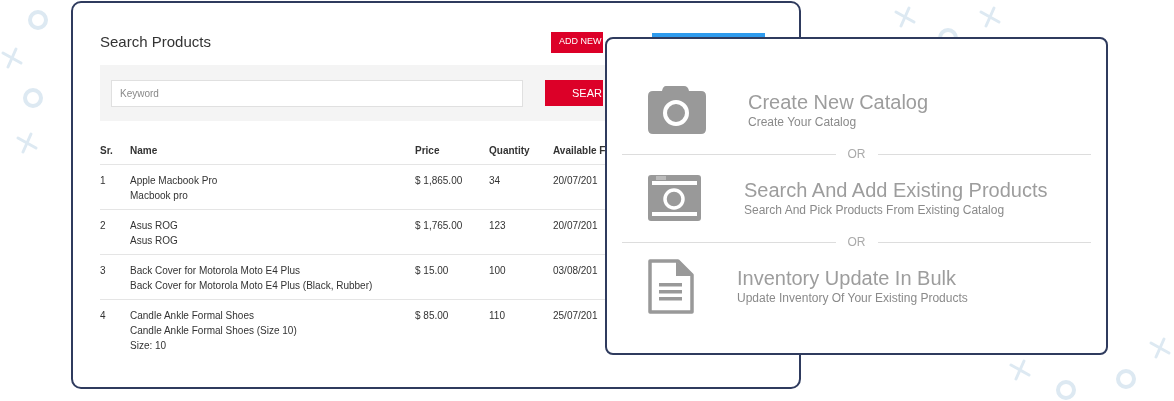 The width and height of the screenshot is (1174, 401). What do you see at coordinates (156, 41) in the screenshot?
I see `page-title: Search Products` at bounding box center [156, 41].